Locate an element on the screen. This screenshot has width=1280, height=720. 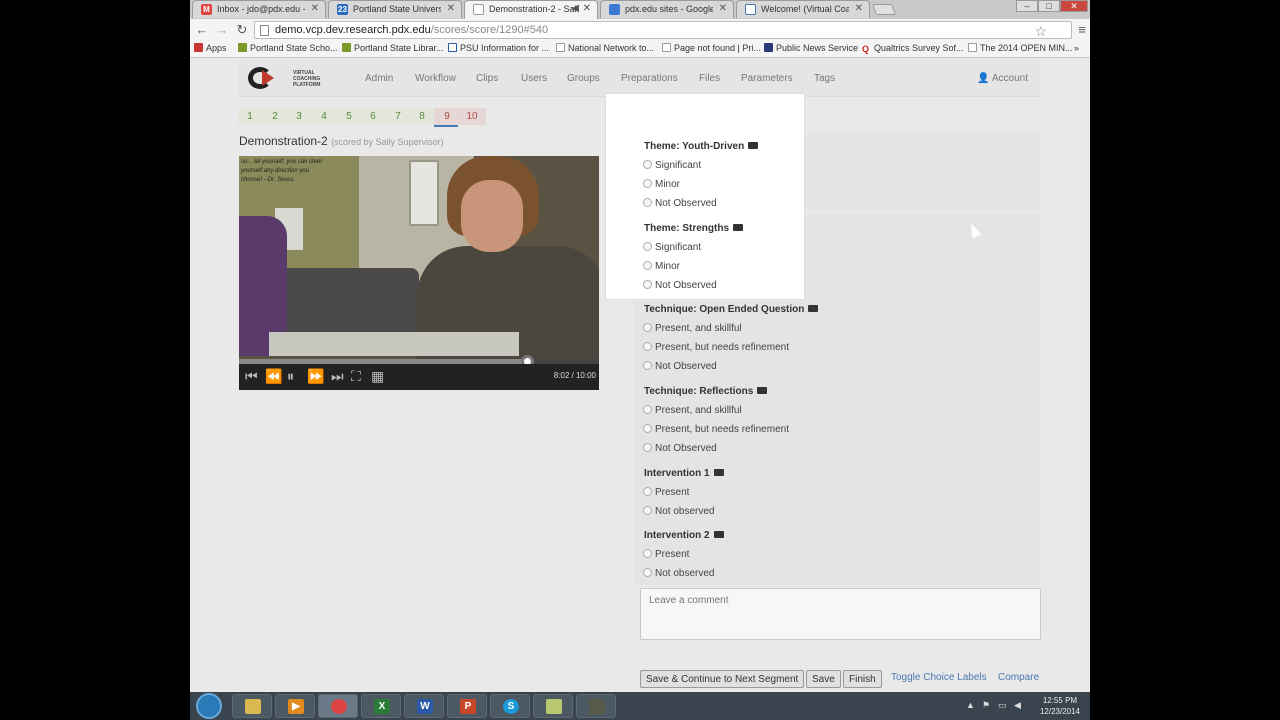
tab-demonstration: Demonstration-2 - Sall ◀ ✕ is located at coordinates (531, 9).